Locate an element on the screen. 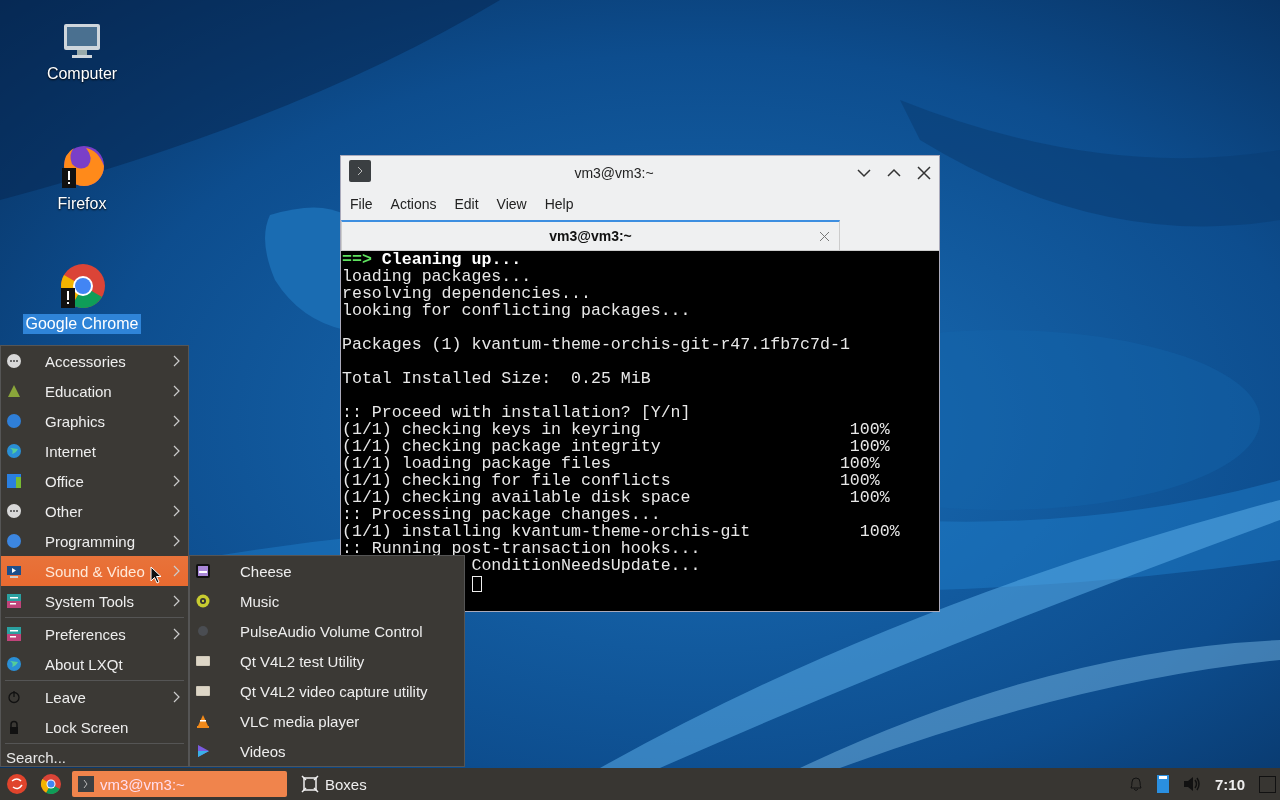 The width and height of the screenshot is (1280, 800). menu-item: Music is located at coordinates (327, 601).